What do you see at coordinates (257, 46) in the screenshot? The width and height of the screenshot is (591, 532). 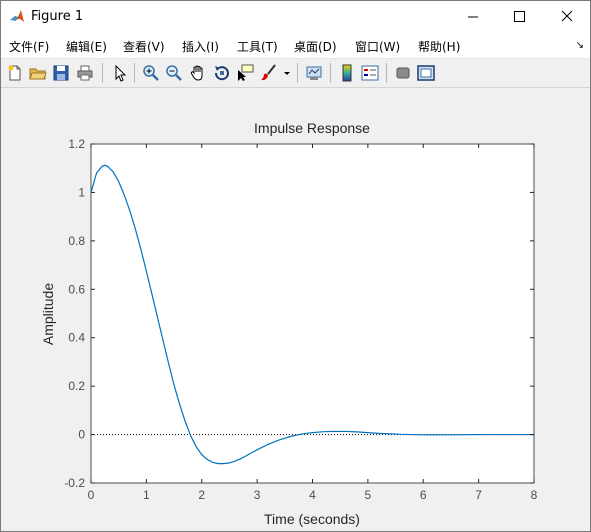 I see `menu-tools: 工具(T)` at bounding box center [257, 46].